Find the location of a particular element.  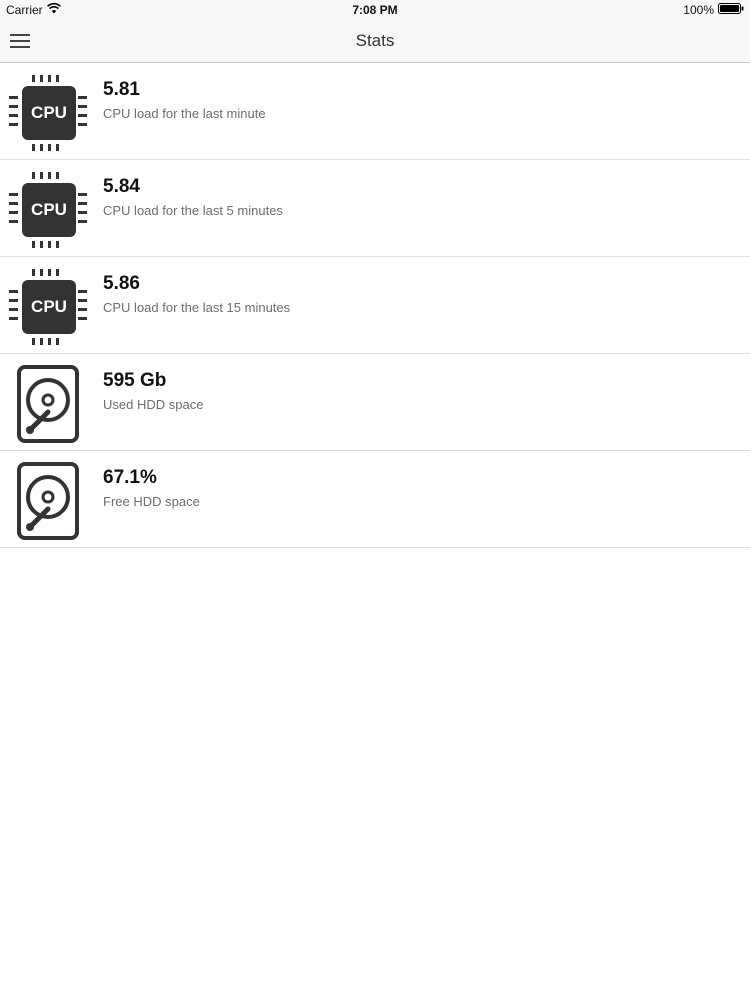

status-bar: Carrier 7:08 PM 100% is located at coordinates (375, 10).